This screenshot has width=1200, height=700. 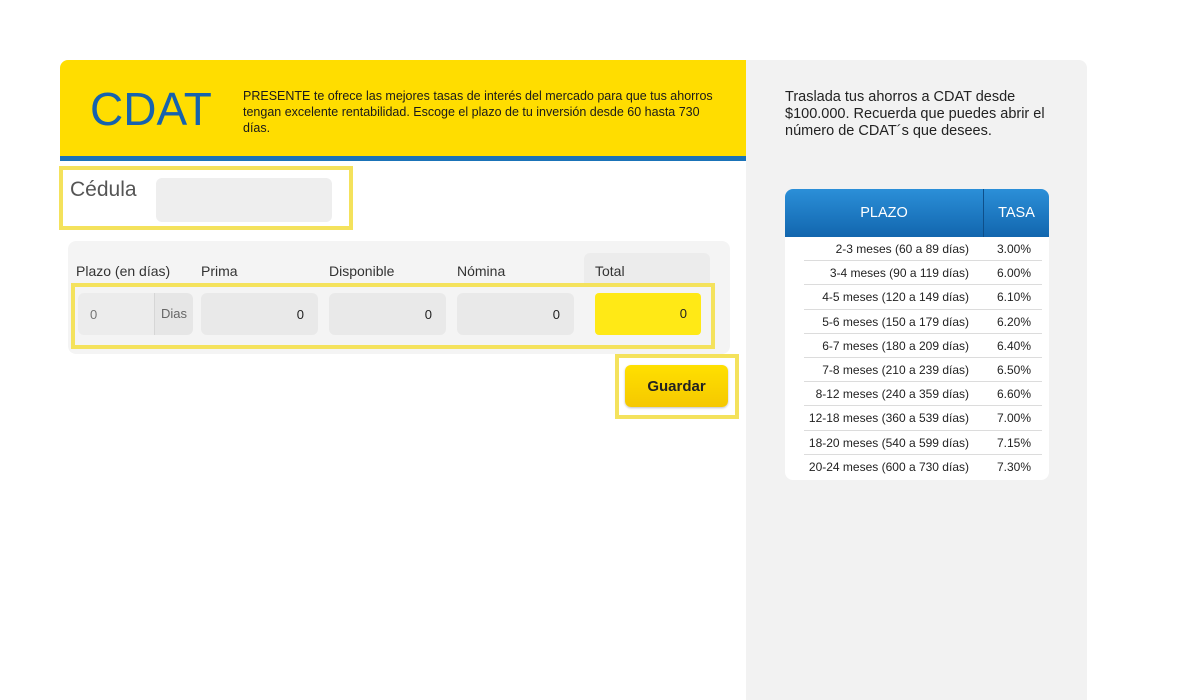 What do you see at coordinates (116, 314) in the screenshot?
I see `plazo-input` at bounding box center [116, 314].